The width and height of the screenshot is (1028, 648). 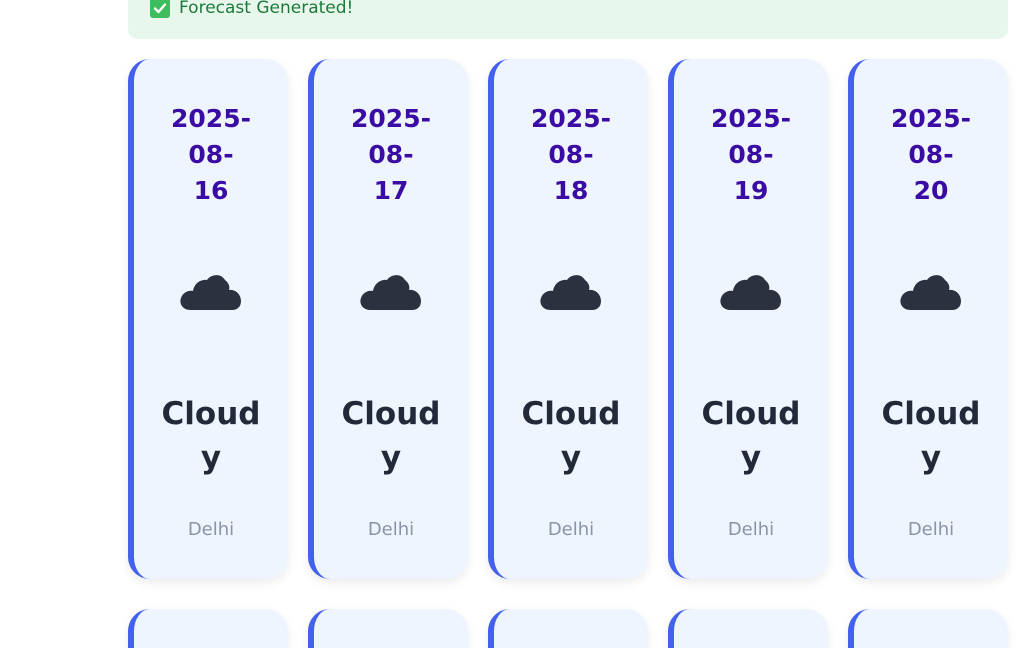 I want to click on forecast-date: 2025- 08- 20, so click(x=931, y=154).